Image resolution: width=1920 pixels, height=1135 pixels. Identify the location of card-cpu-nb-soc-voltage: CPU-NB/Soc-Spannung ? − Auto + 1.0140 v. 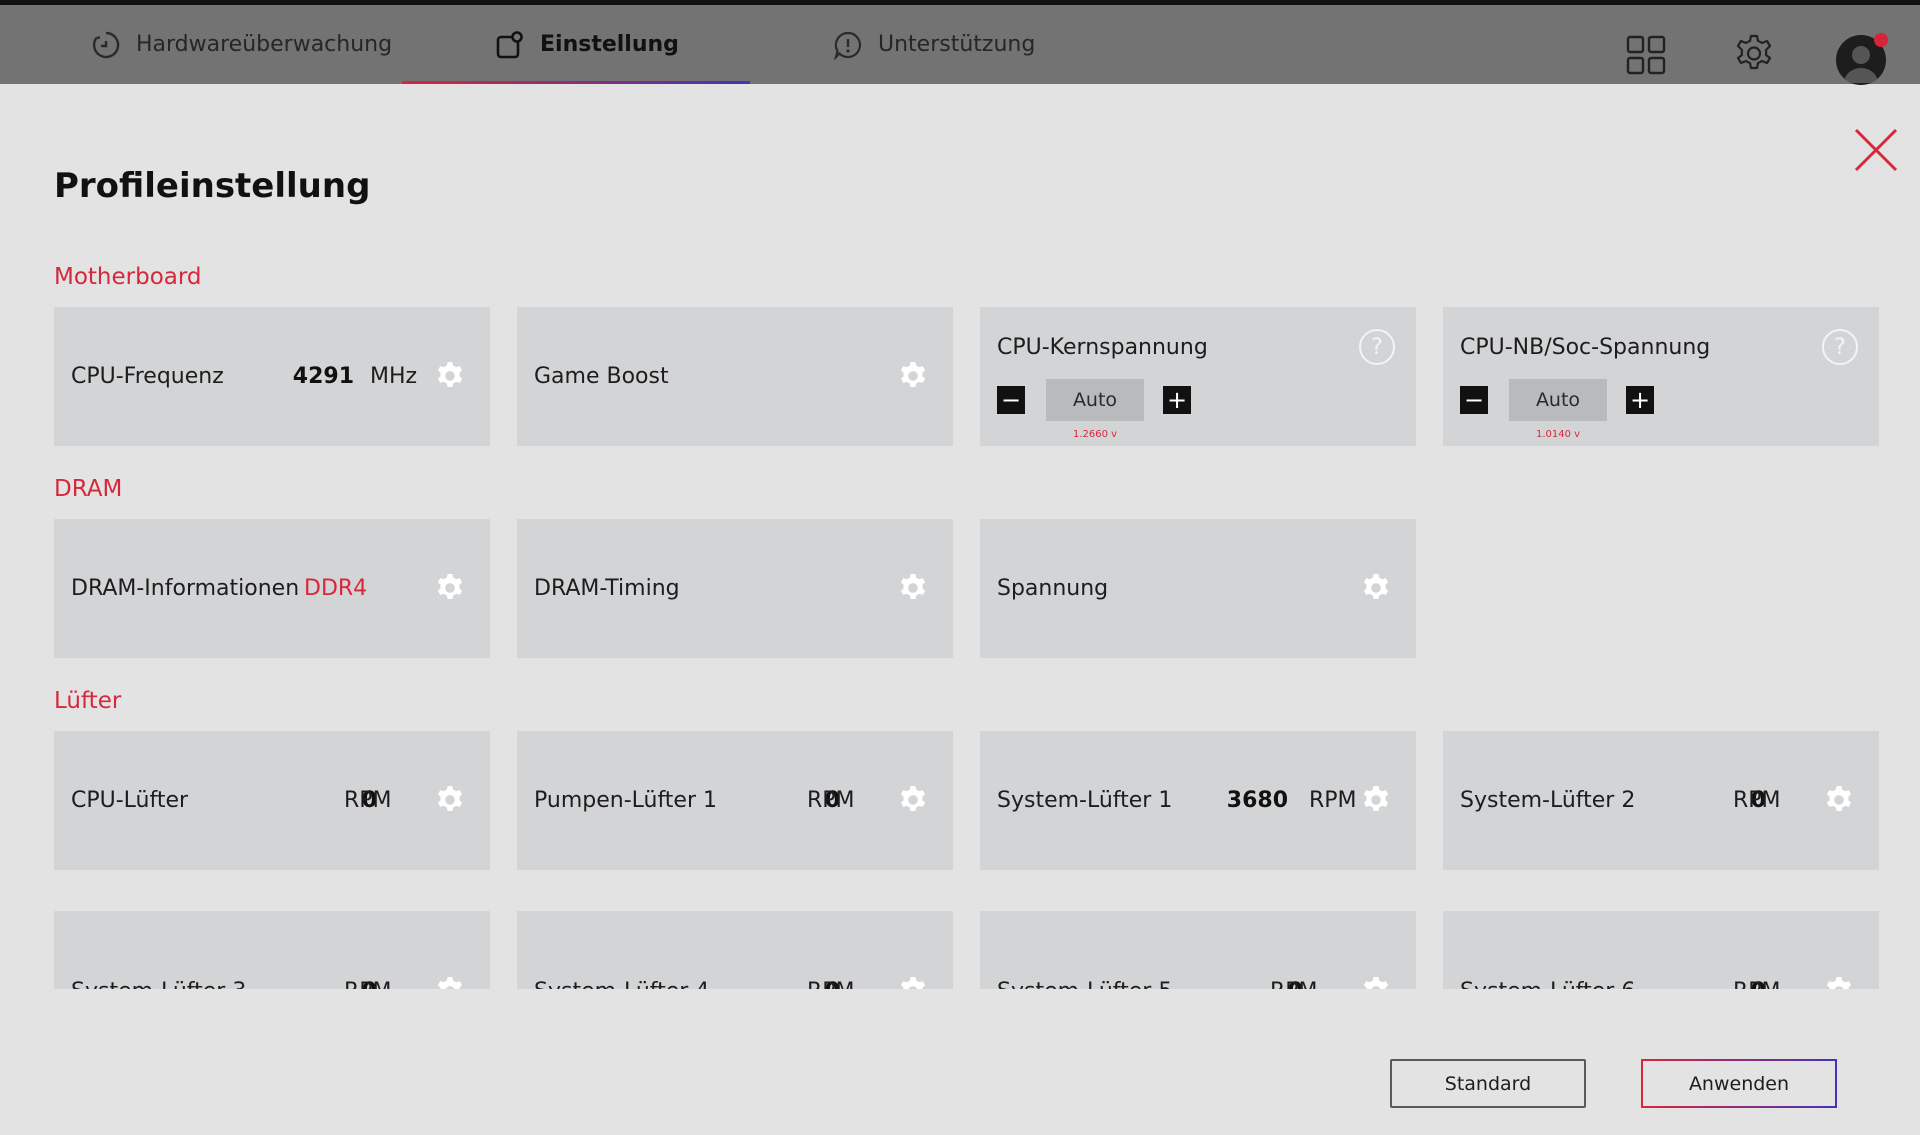
(1661, 376).